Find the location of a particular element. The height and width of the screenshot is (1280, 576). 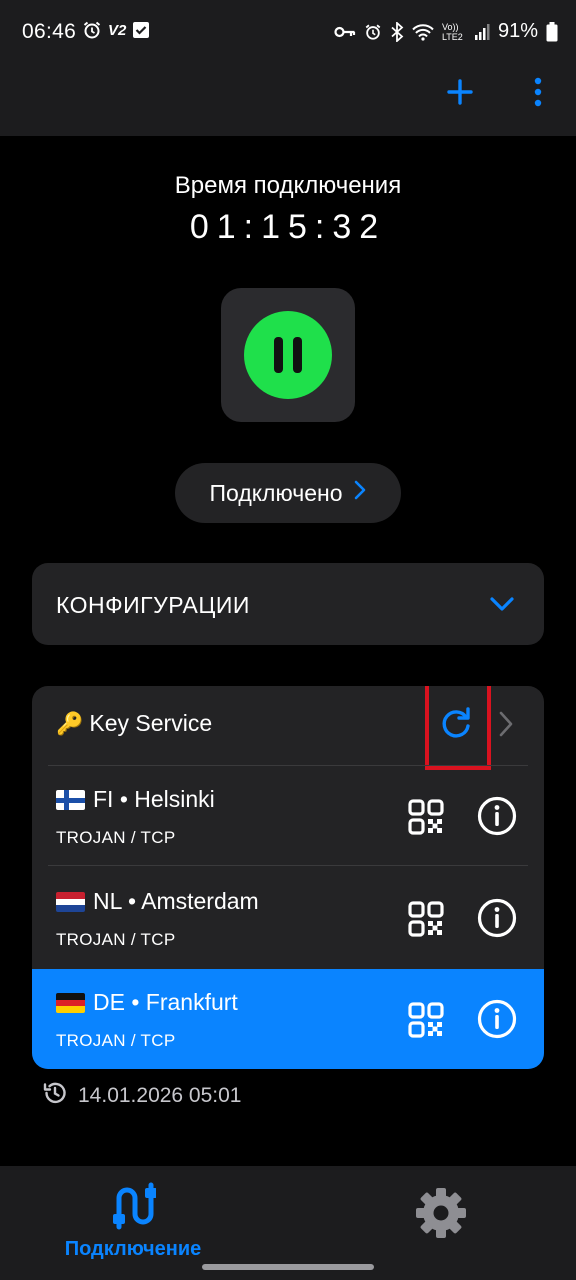

nav-connection-label: Подключение is located at coordinates (133, 1249).